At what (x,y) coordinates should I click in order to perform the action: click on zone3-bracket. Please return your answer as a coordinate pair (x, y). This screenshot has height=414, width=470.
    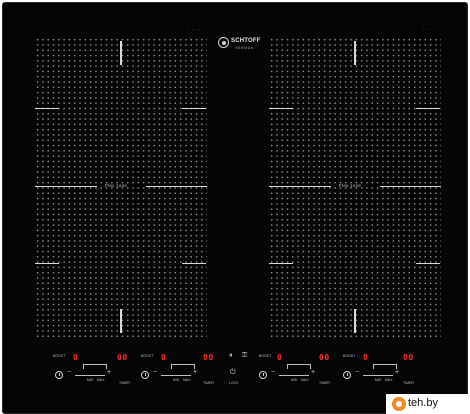
    Looking at the image, I should click on (299, 366).